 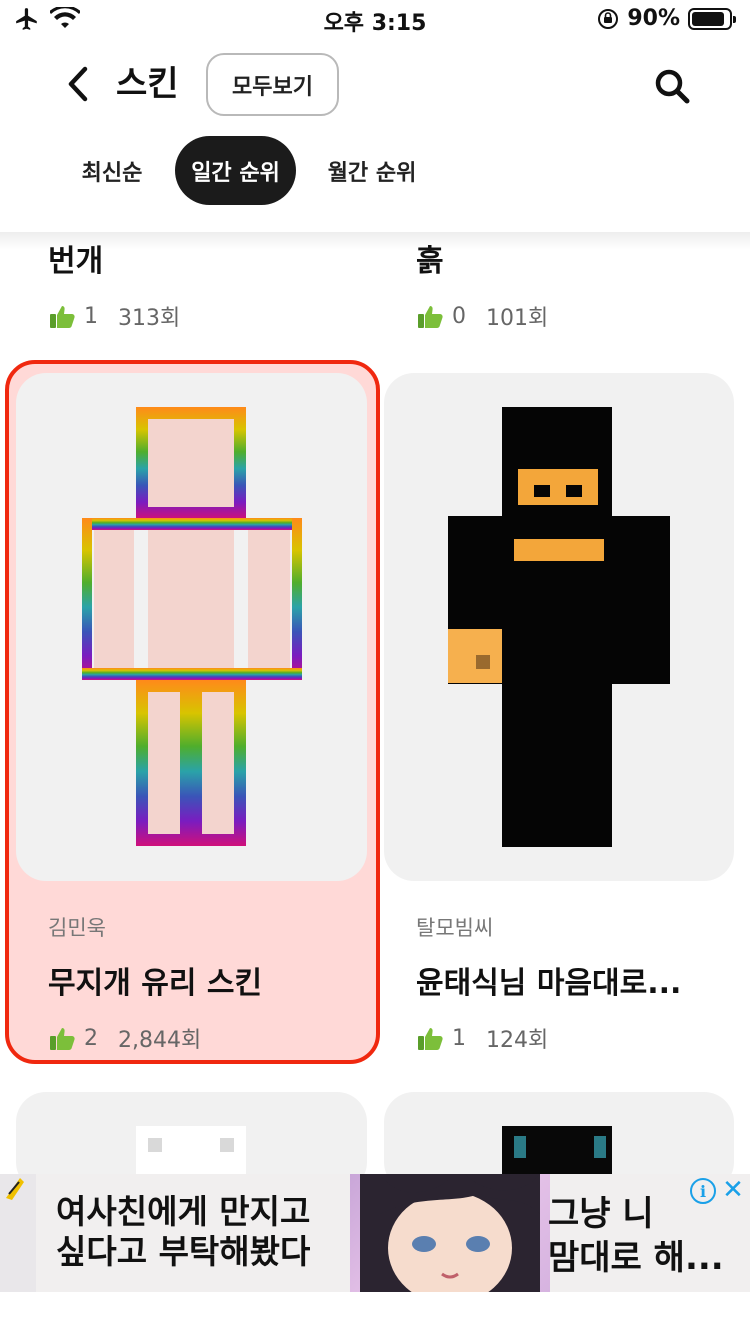 What do you see at coordinates (482, 316) in the screenshot?
I see `card-stats: 0 101회` at bounding box center [482, 316].